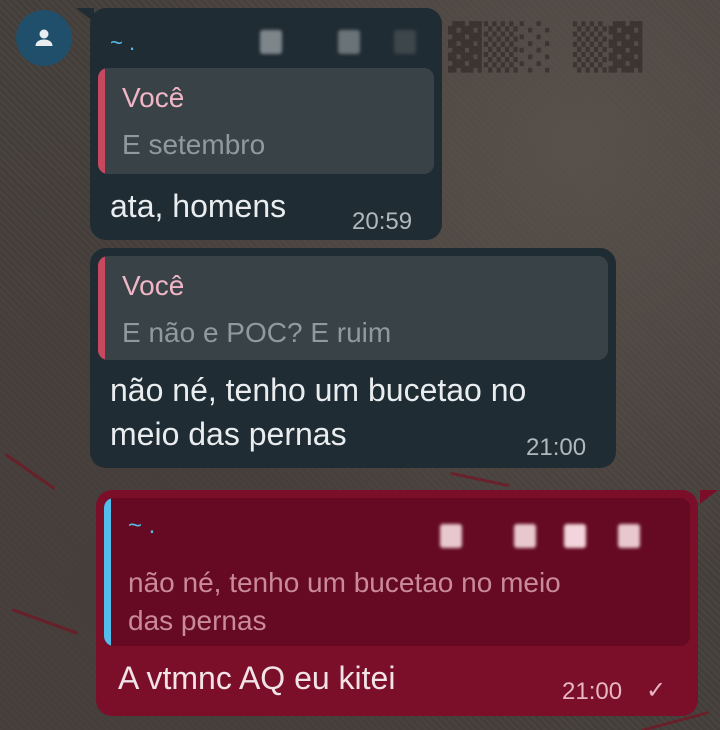 This screenshot has height=730, width=720. Describe the element at coordinates (318, 390) in the screenshot. I see `message-text-line: não né, tenho um bucetao no` at that location.